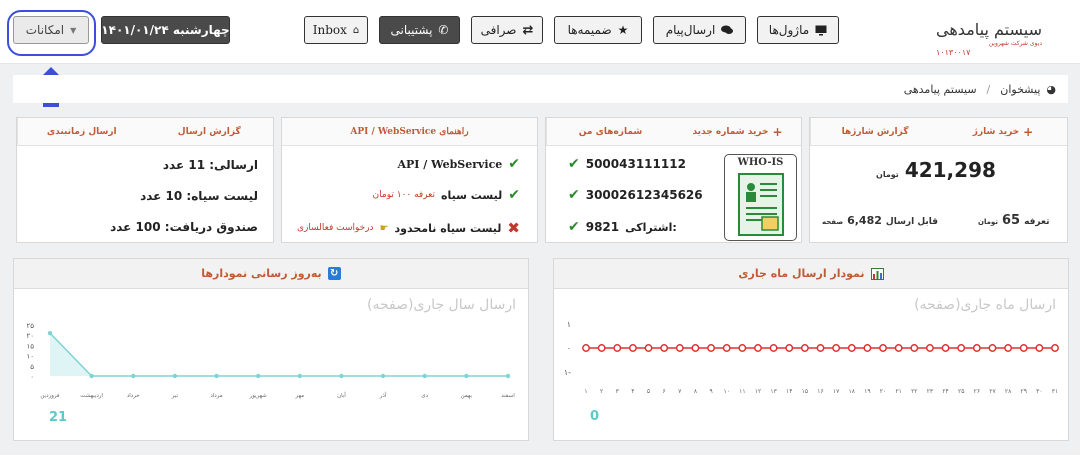 This screenshot has height=455, width=1080. What do you see at coordinates (411, 30) in the screenshot?
I see `support-label: پشتیبانی` at bounding box center [411, 30].